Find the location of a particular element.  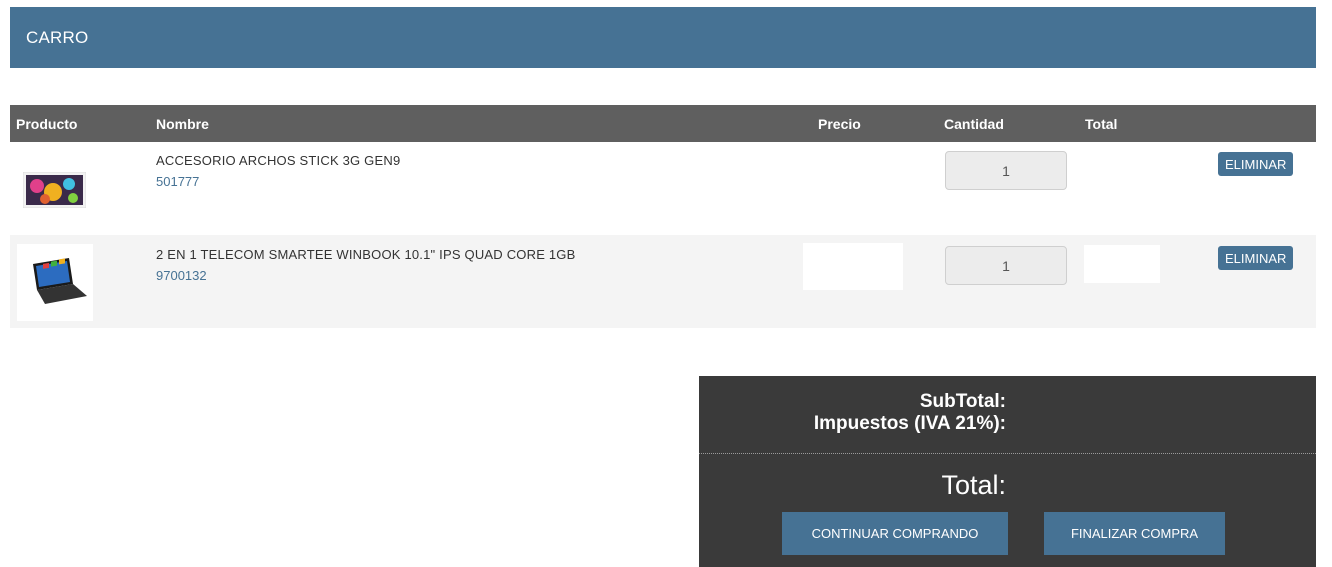

continue-shopping-button: CONTINUAR COMPRANDO is located at coordinates (895, 533).